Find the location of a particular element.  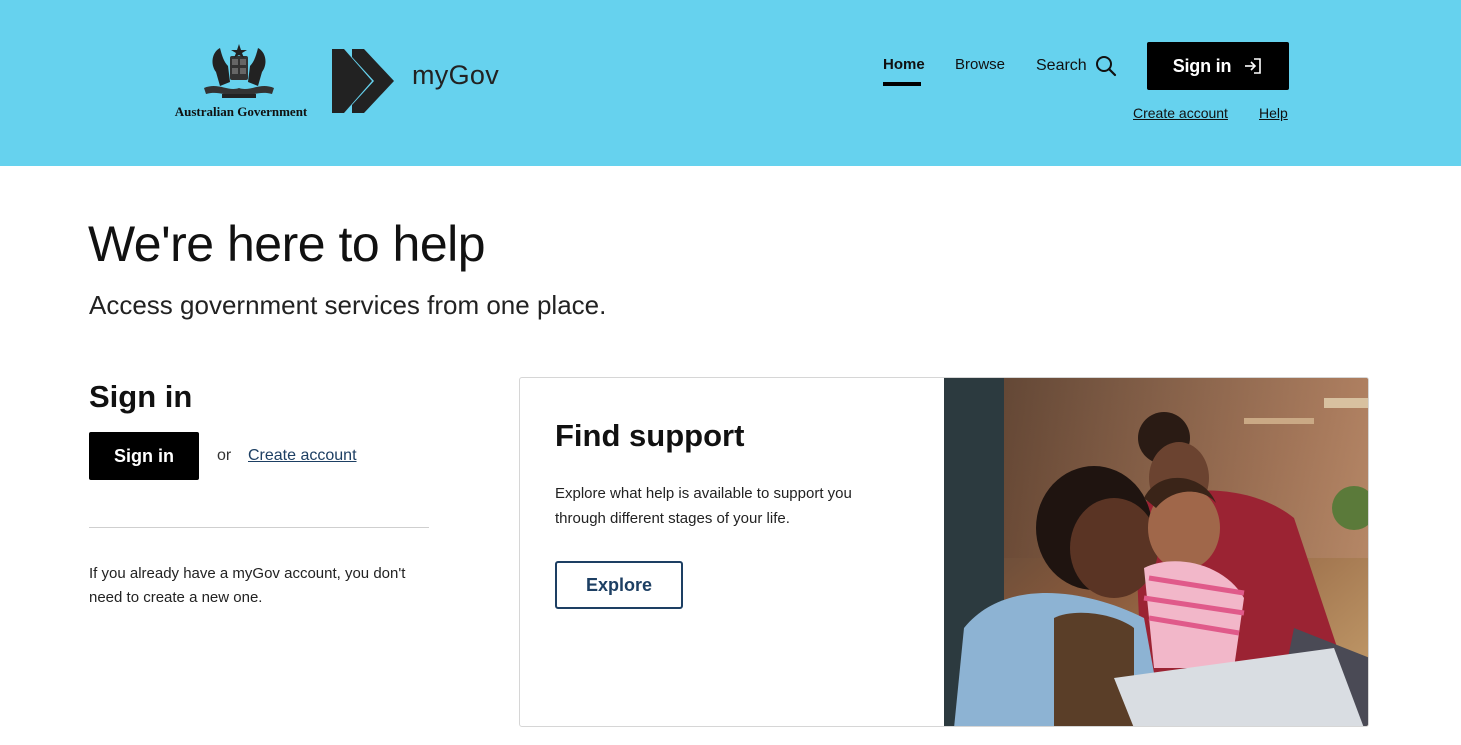

mygov-brand-name: myGov is located at coordinates (455, 75).